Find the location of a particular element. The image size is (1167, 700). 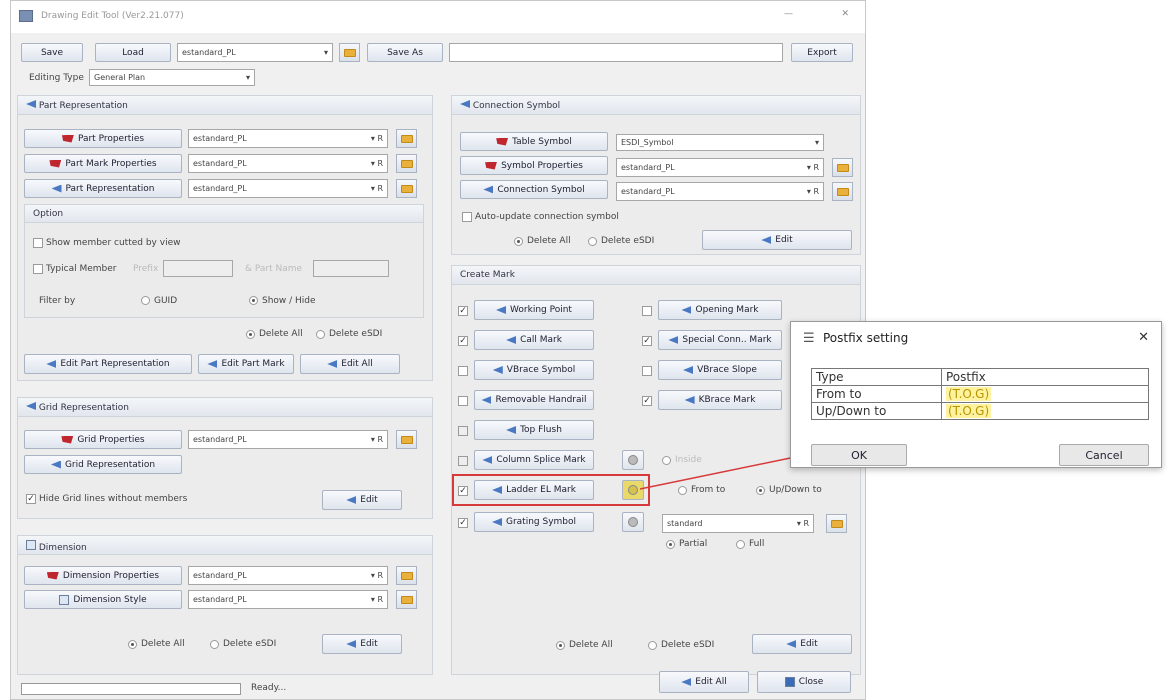

type-cell: Up/Down to is located at coordinates (876, 411).